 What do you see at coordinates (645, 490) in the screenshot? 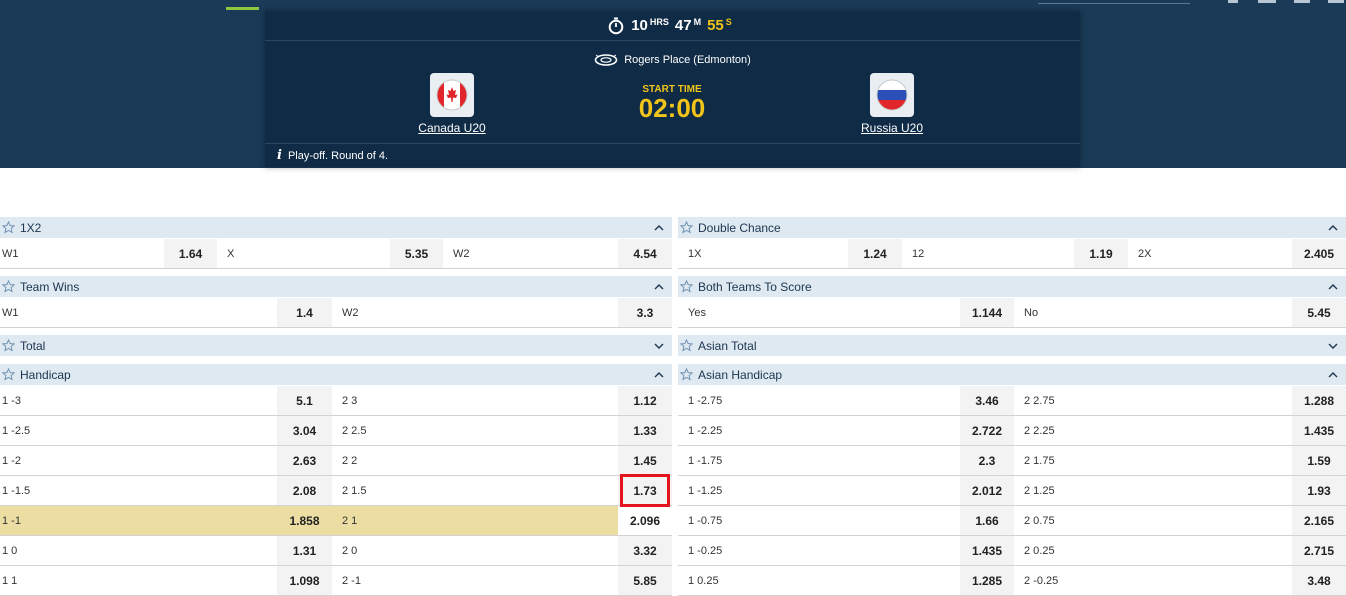
I see `selected-odds-button: 1.73` at bounding box center [645, 490].